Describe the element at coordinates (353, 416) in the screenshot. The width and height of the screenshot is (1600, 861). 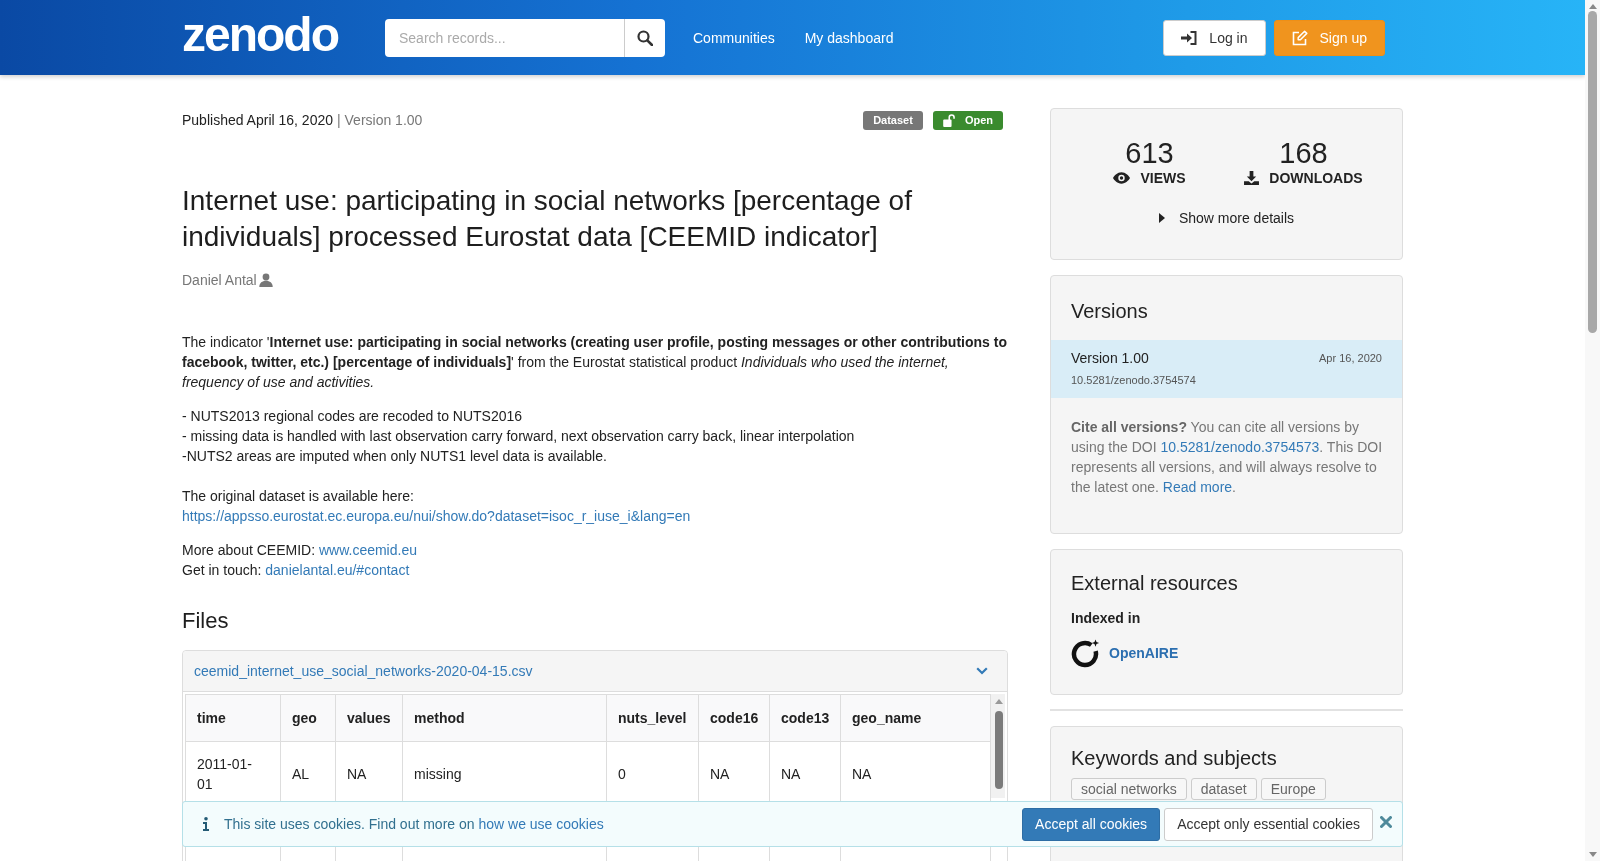
I see `description-line: - NUTS2013 regional codes are recoded to NUTS2016` at that location.